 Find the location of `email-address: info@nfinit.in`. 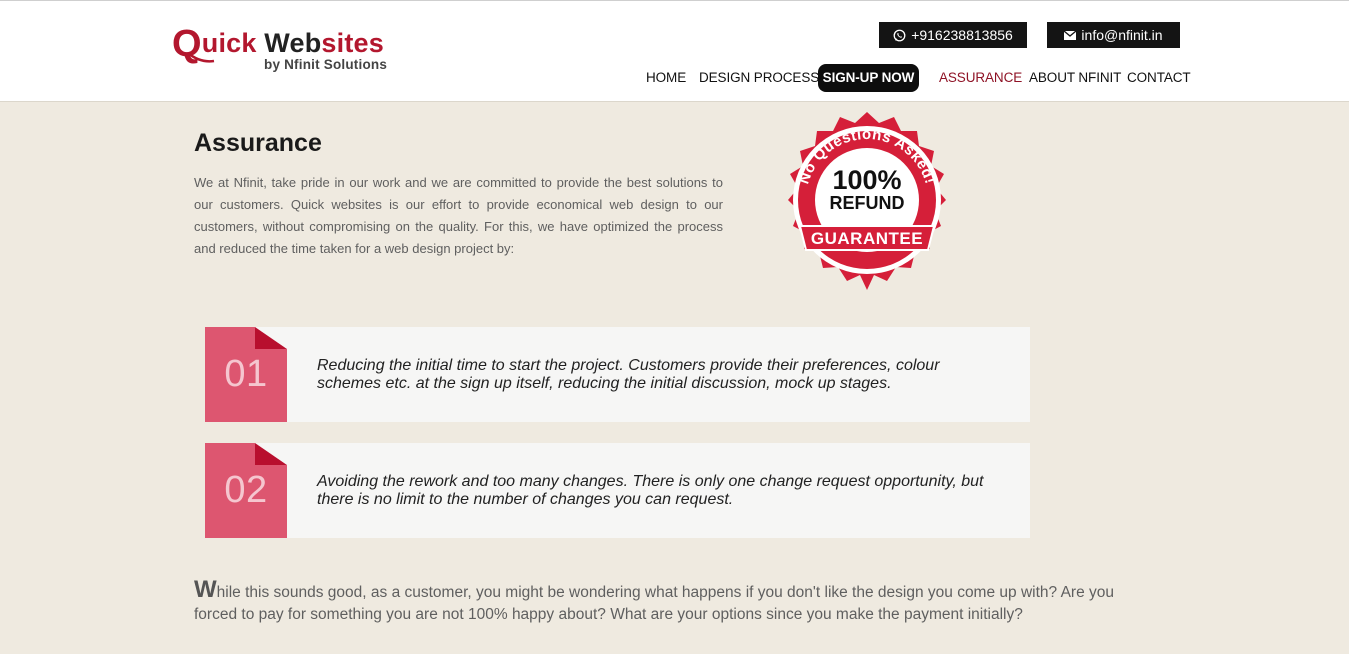

email-address: info@nfinit.in is located at coordinates (1122, 35).